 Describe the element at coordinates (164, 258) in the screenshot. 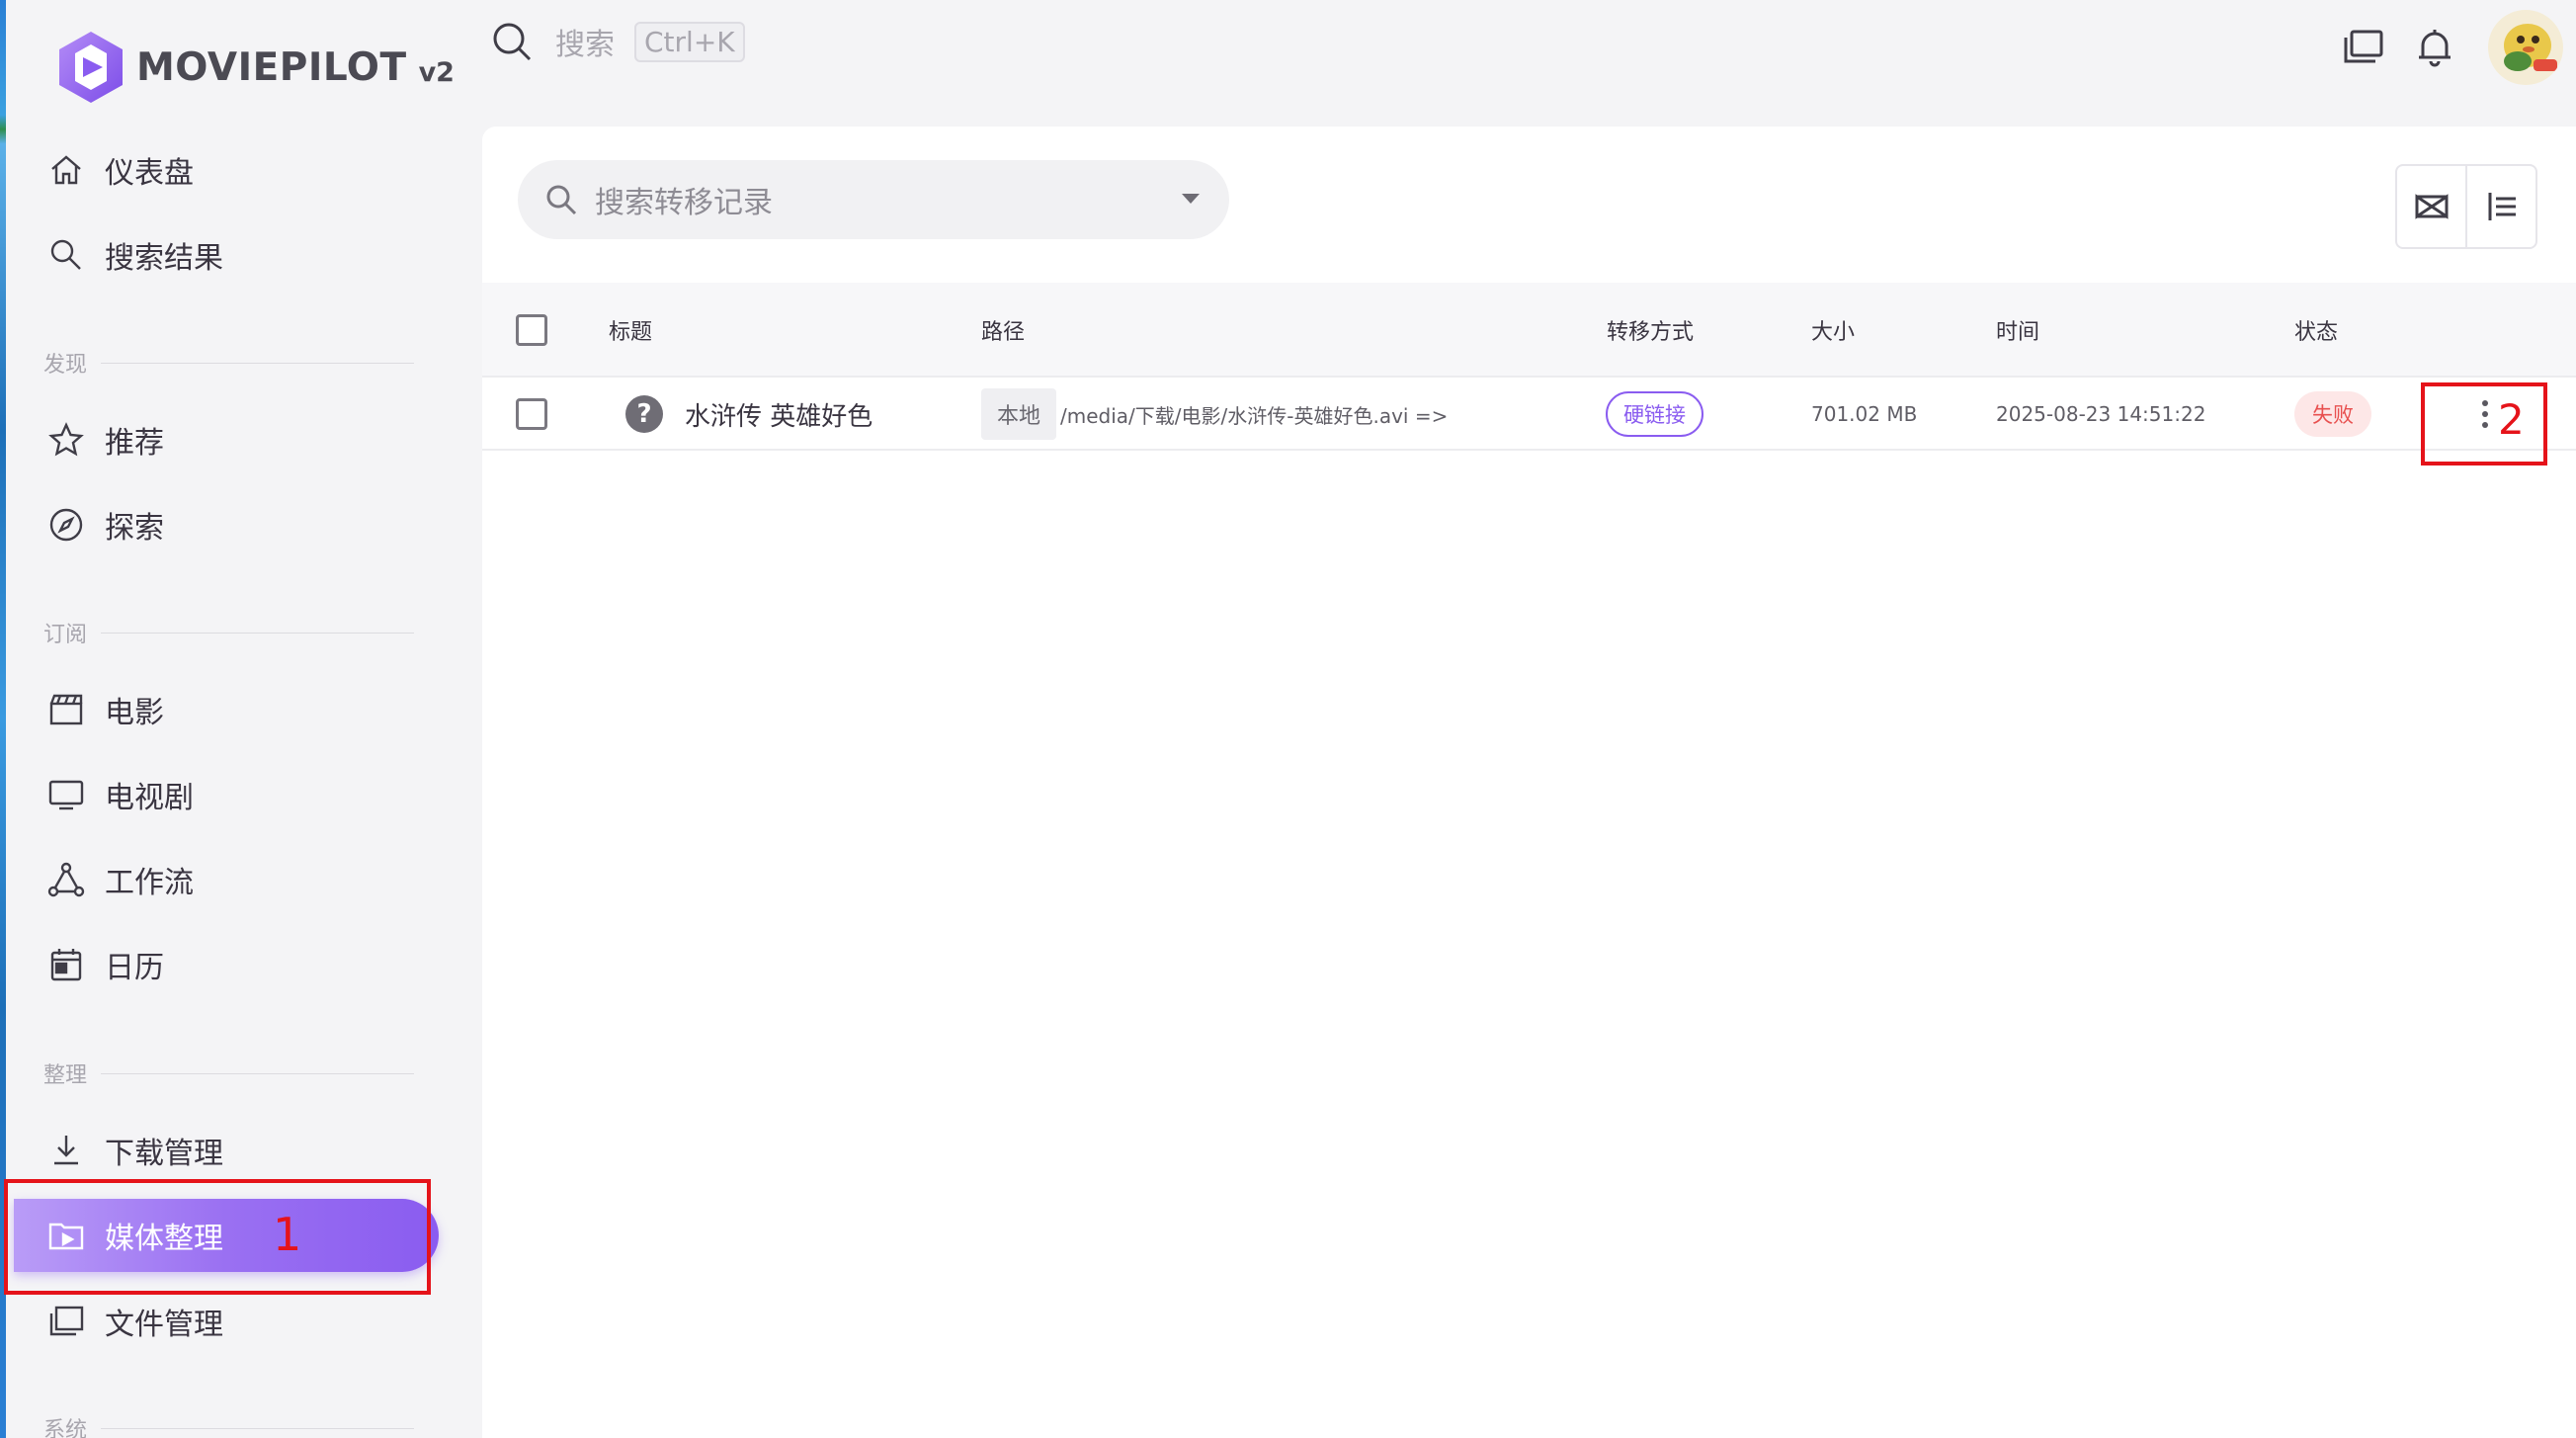

I see `sidebar-item-label: 搜索结果` at that location.